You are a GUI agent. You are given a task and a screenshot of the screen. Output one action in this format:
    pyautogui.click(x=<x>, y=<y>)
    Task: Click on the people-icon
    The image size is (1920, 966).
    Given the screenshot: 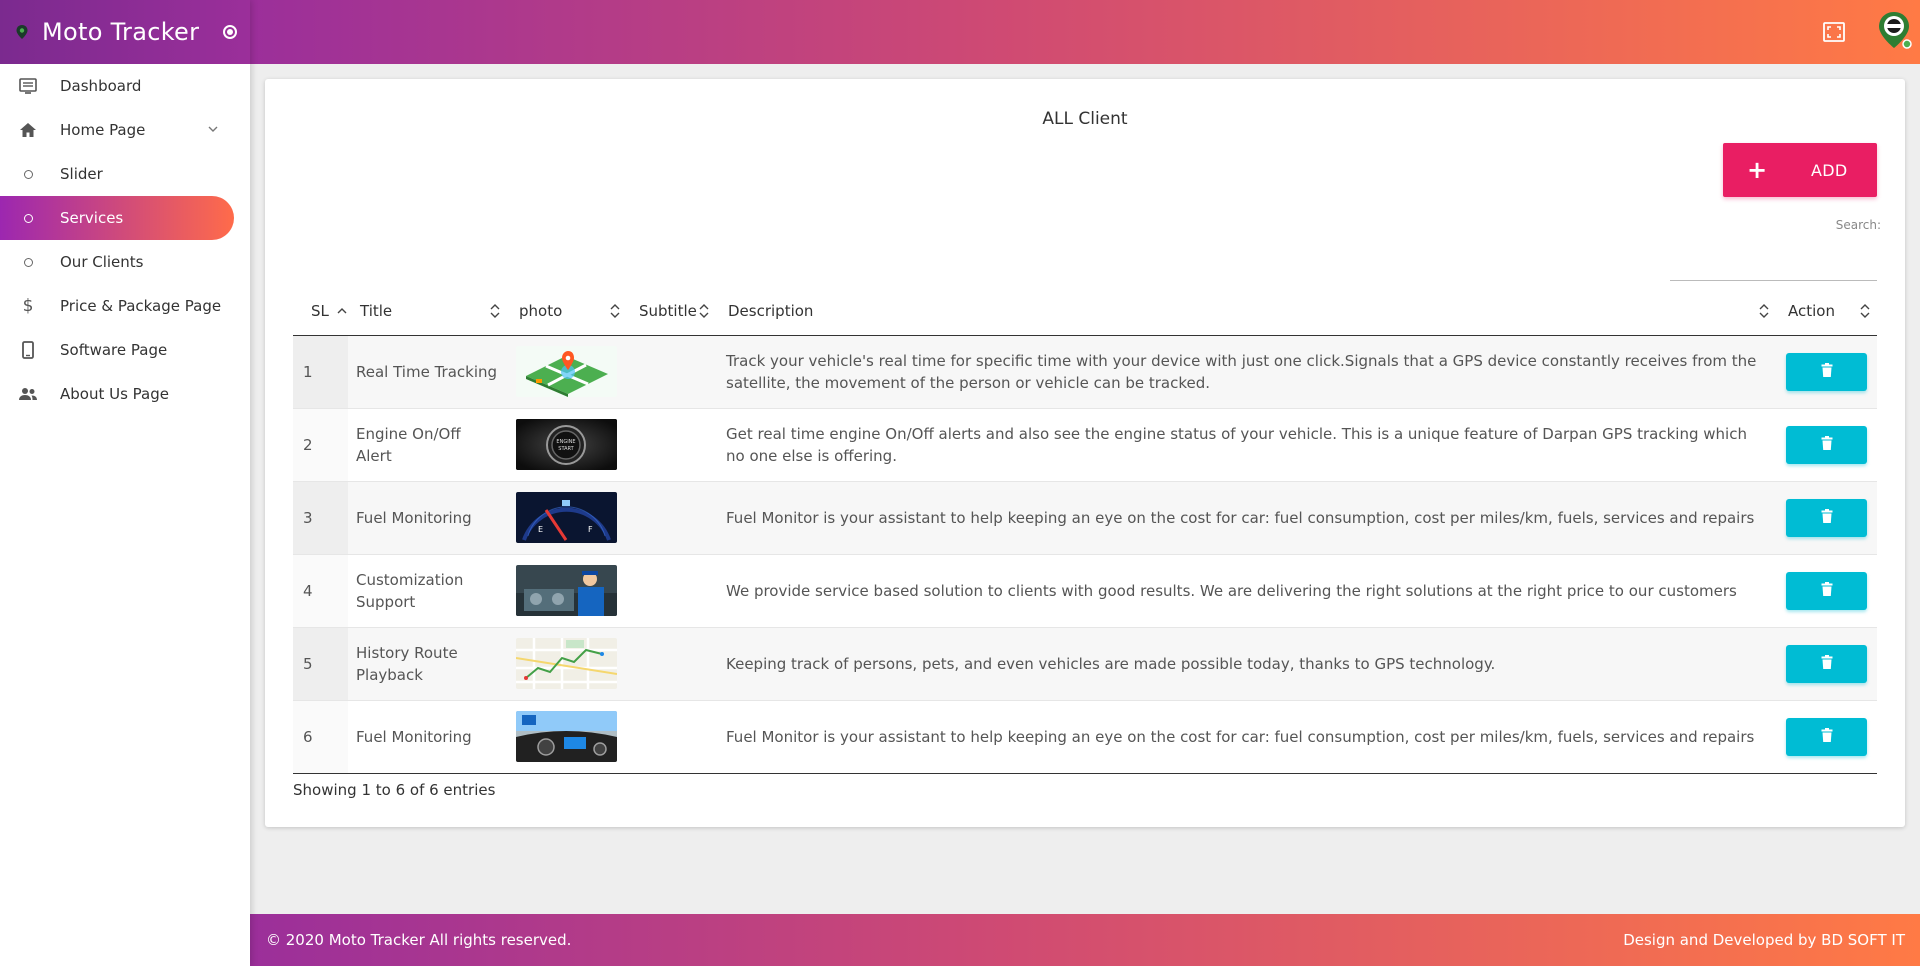 What is the action you would take?
    pyautogui.click(x=28, y=394)
    